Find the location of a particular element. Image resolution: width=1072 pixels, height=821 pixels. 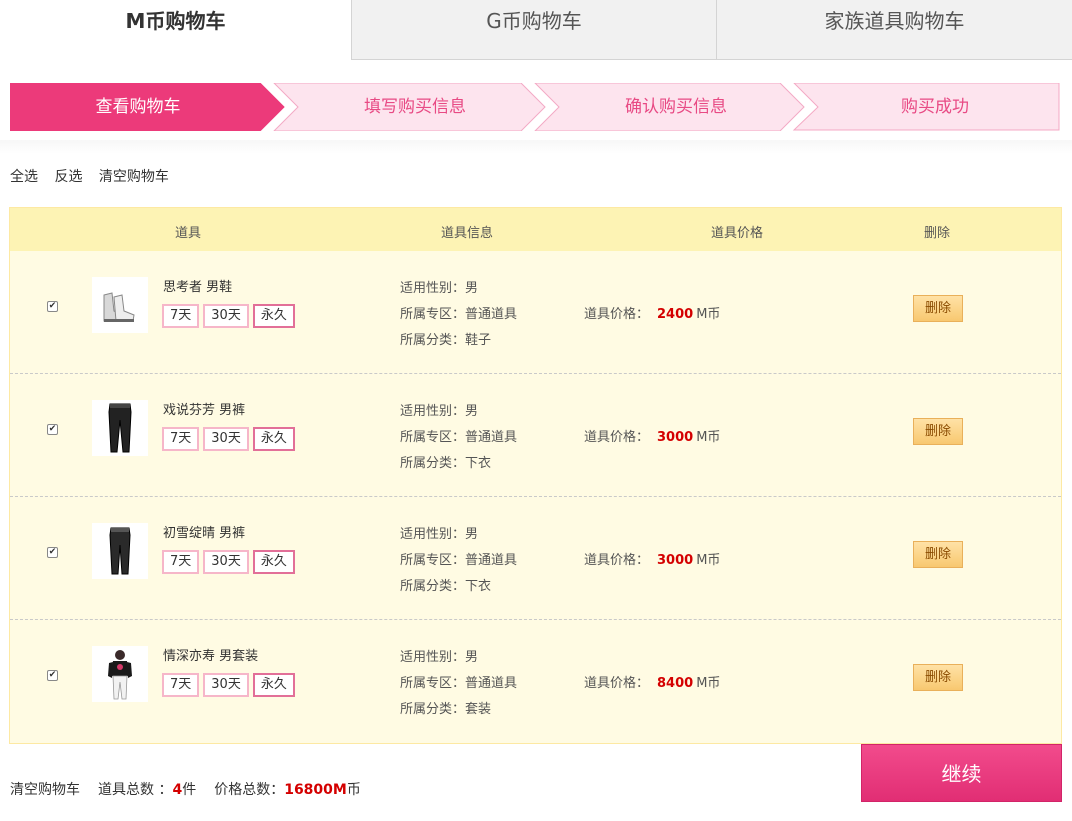

item-count-unit: 件 is located at coordinates (189, 790).